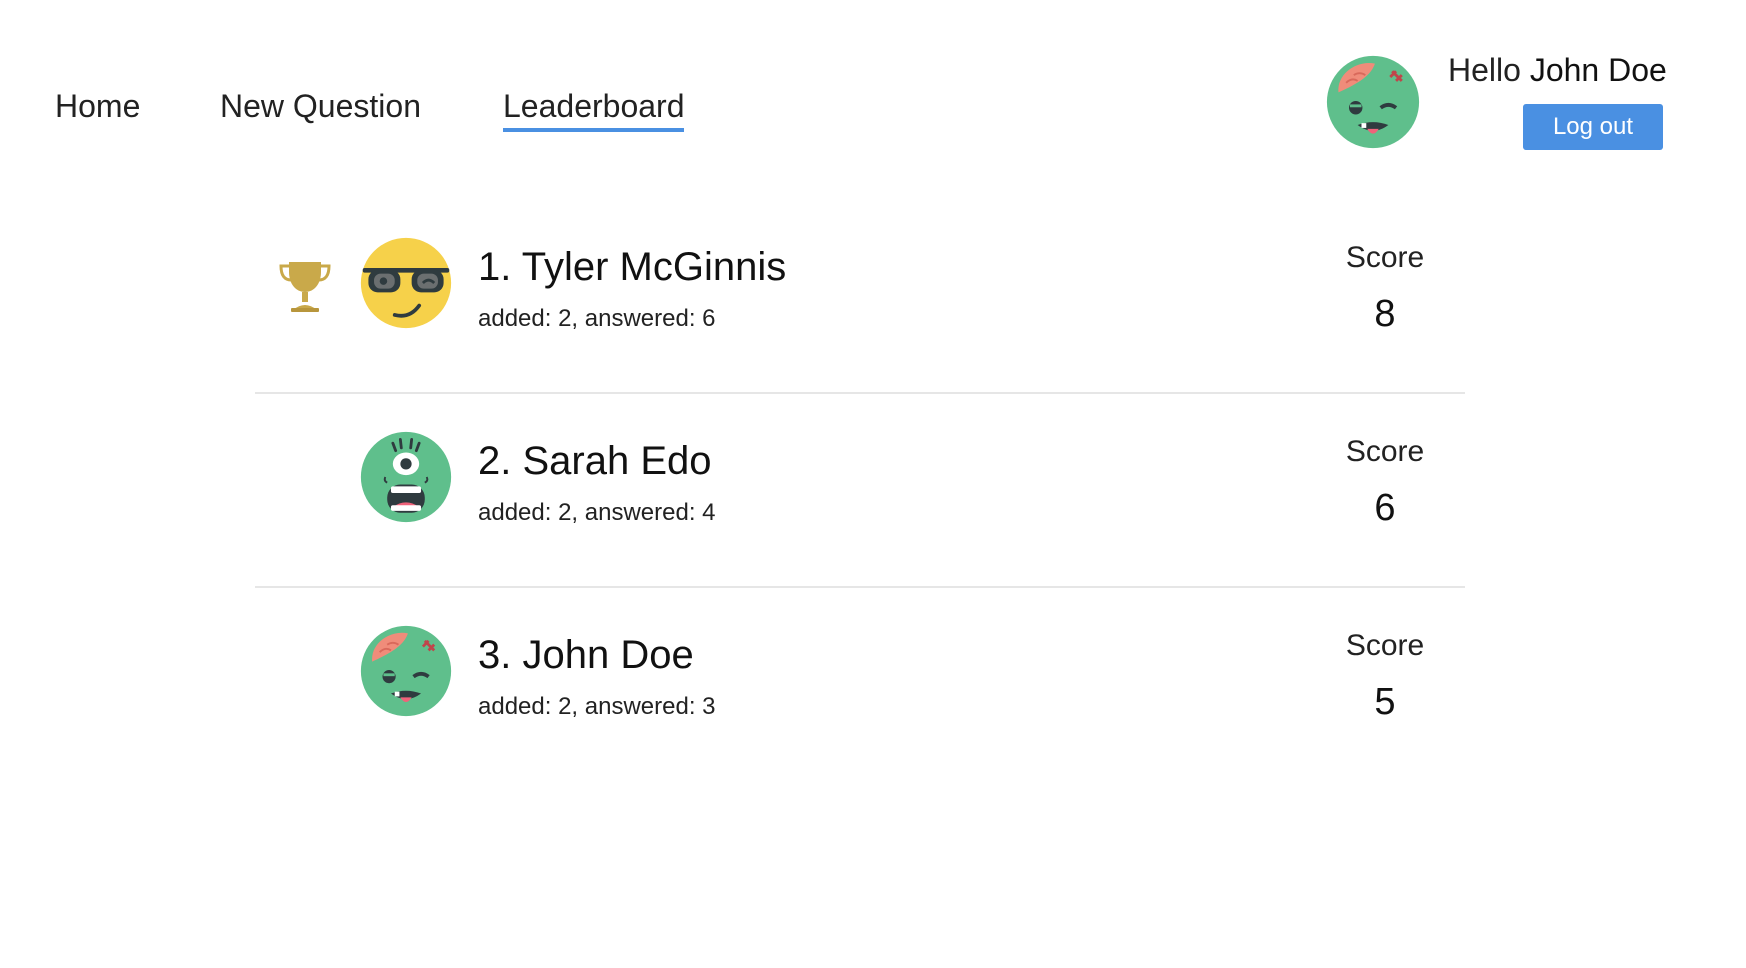 The width and height of the screenshot is (1746, 968). What do you see at coordinates (1385, 508) in the screenshot?
I see `score-value: 6` at bounding box center [1385, 508].